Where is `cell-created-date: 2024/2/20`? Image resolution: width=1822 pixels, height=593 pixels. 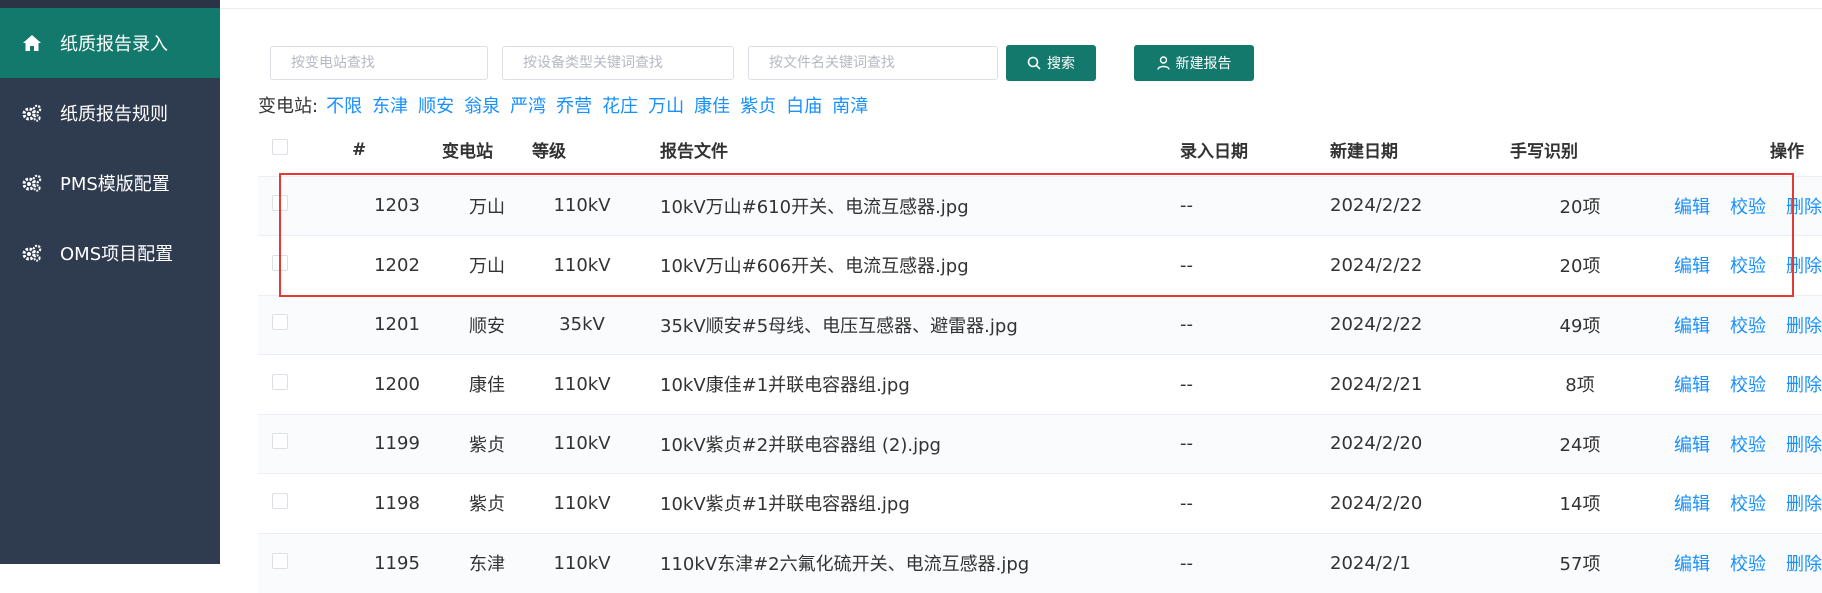
cell-created-date: 2024/2/20 is located at coordinates (1376, 503).